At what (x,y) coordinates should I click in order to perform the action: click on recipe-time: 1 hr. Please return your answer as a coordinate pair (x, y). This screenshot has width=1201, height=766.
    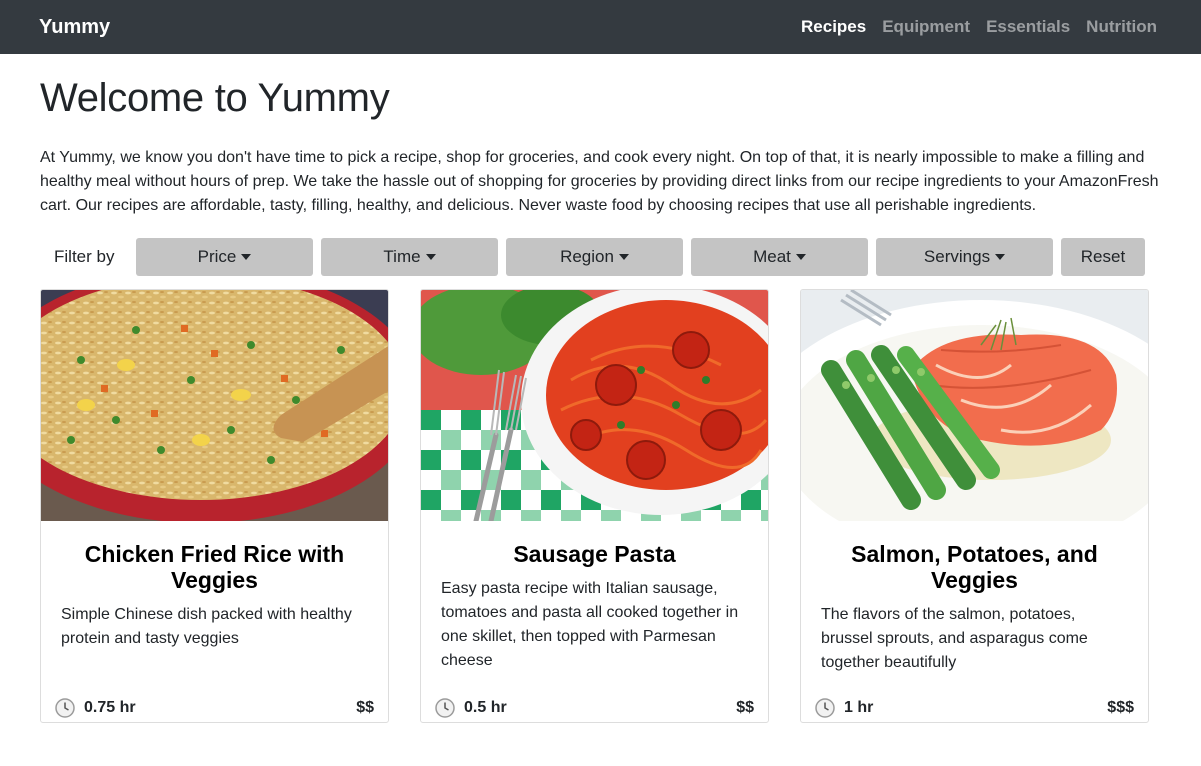
    Looking at the image, I should click on (844, 708).